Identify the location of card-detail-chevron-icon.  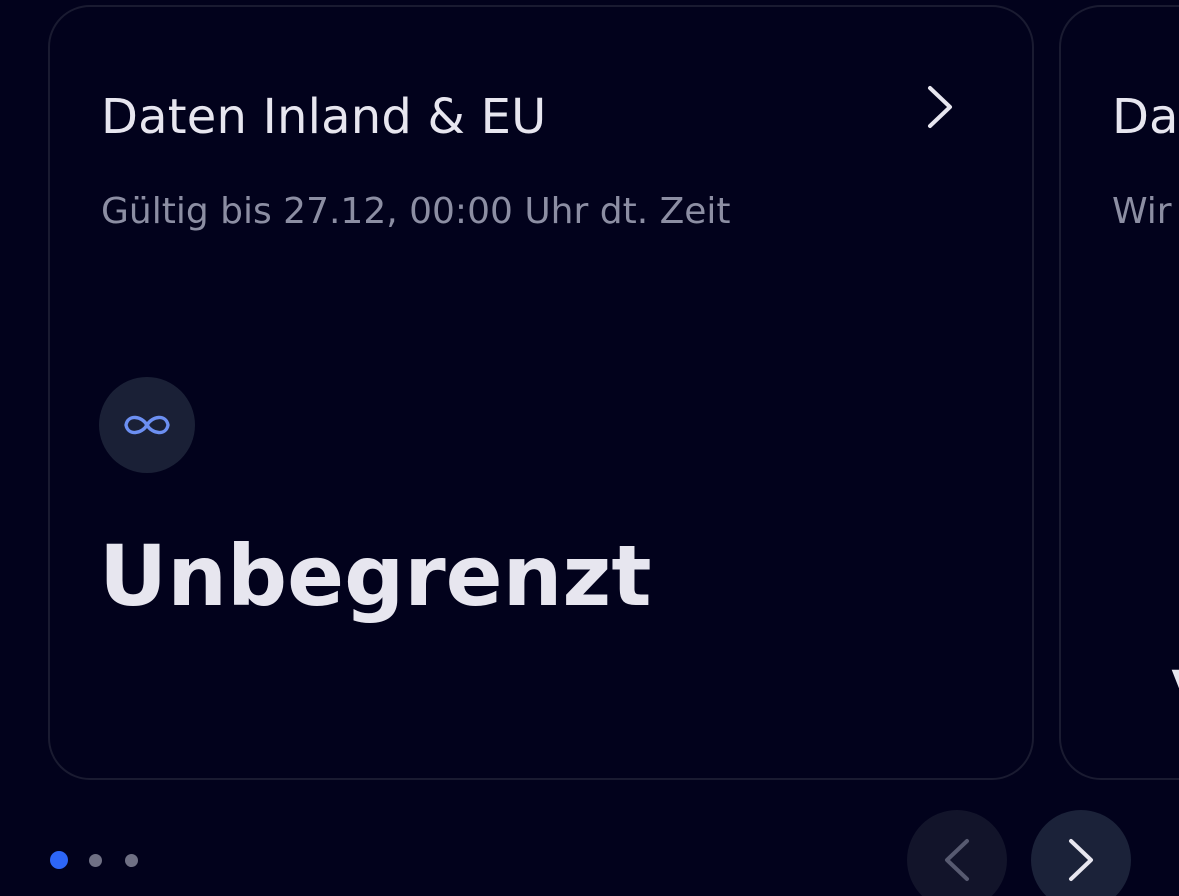
(940, 107).